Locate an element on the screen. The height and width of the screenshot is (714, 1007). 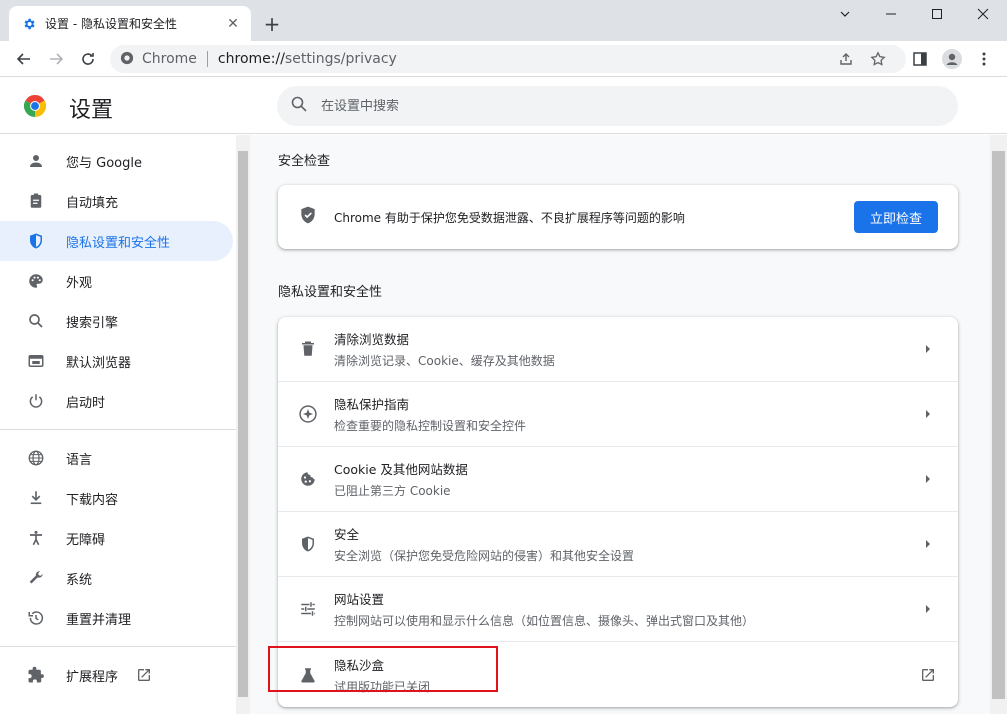
sidebar-item-reset: 重置并清理 is located at coordinates (116, 618).